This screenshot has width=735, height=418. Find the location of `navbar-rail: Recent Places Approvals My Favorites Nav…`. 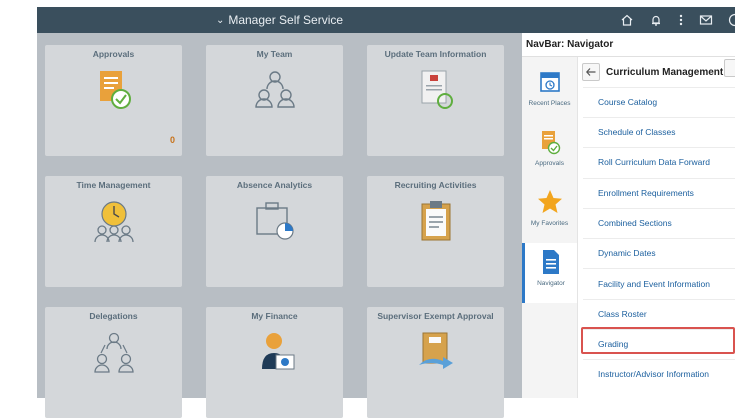

navbar-rail: Recent Places Approvals My Favorites Nav… is located at coordinates (549, 227).